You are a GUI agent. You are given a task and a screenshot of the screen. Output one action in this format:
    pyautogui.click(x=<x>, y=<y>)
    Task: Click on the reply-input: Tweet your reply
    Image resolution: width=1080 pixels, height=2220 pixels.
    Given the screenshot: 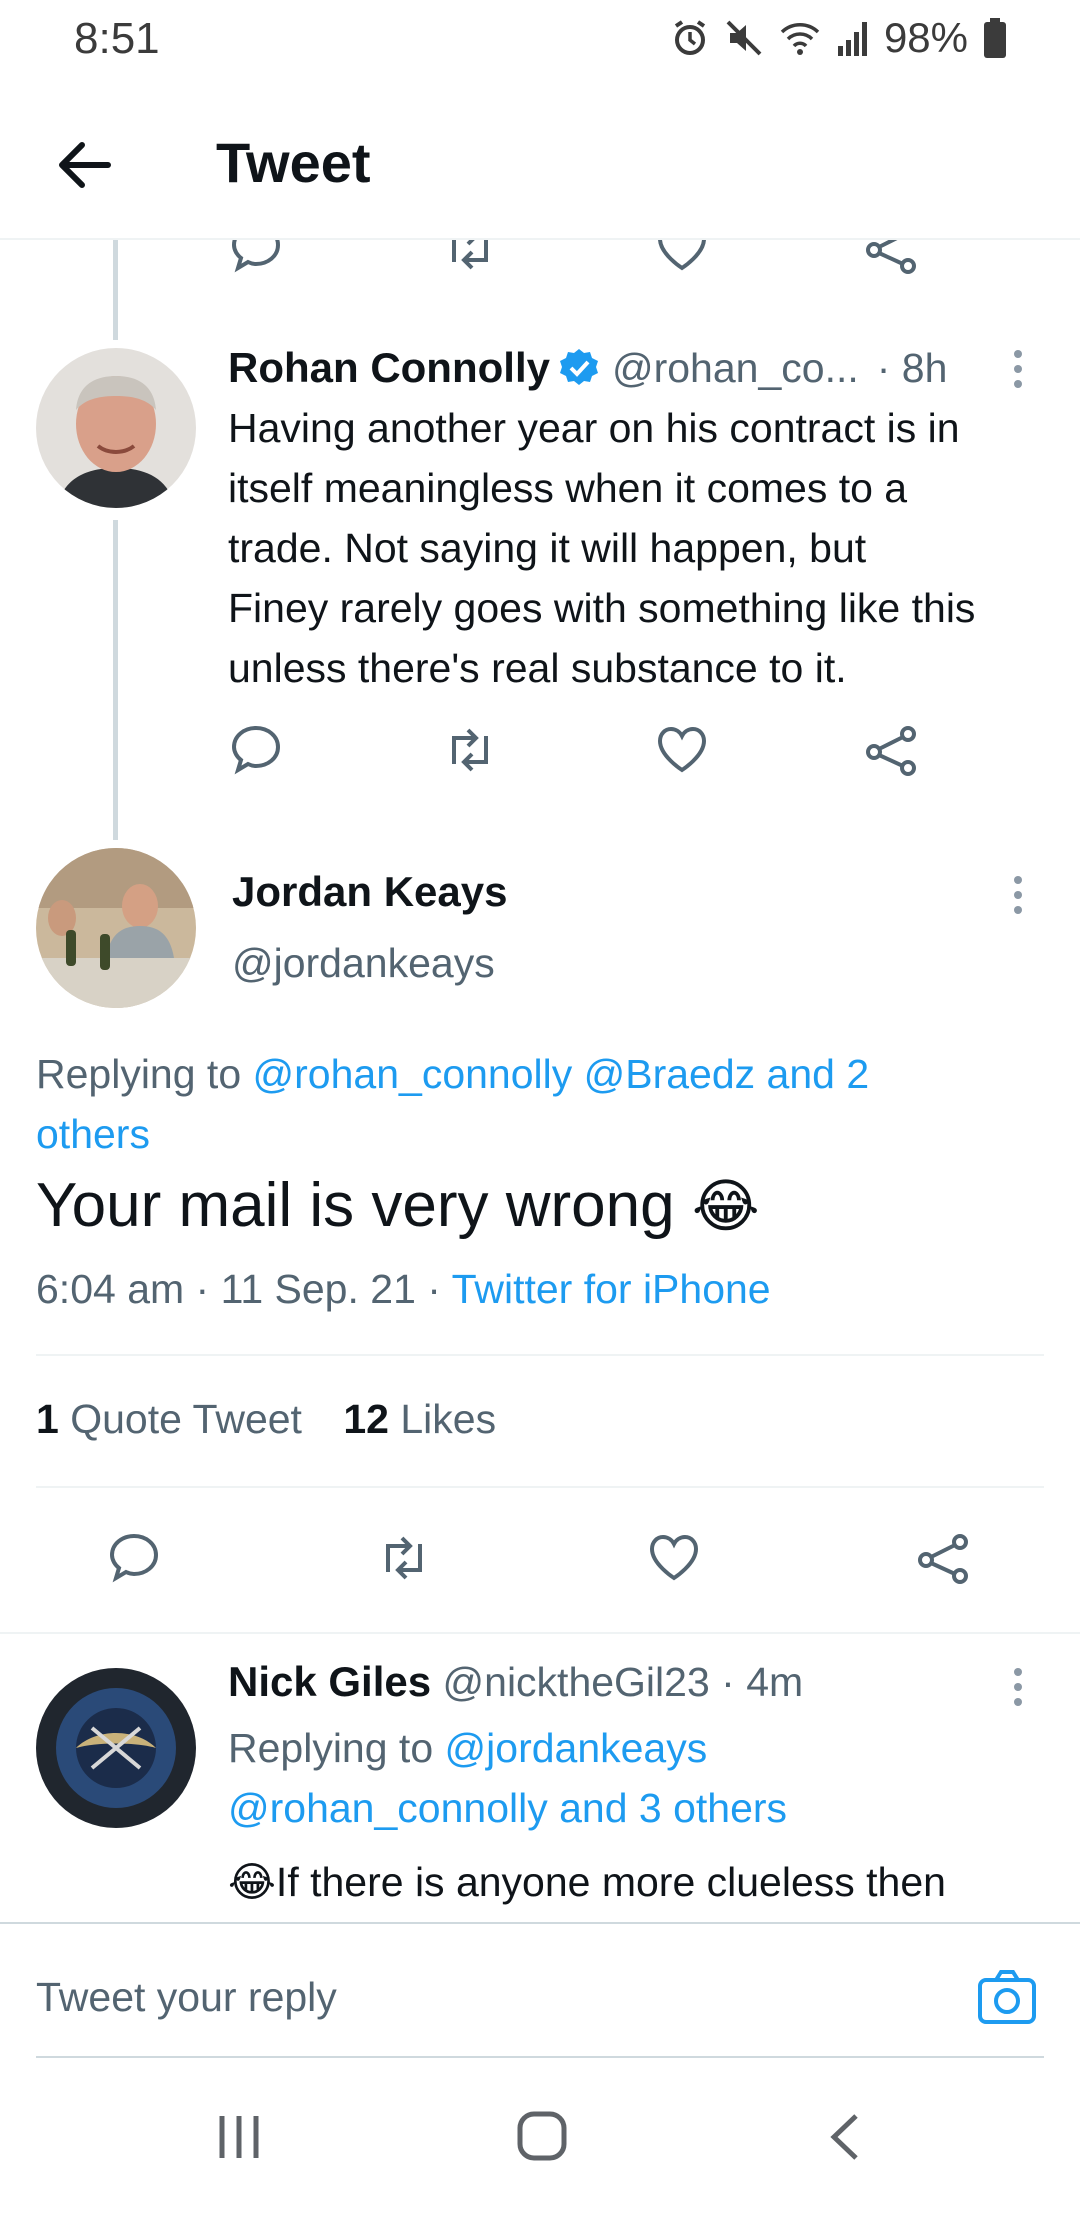 What is the action you would take?
    pyautogui.click(x=486, y=1997)
    